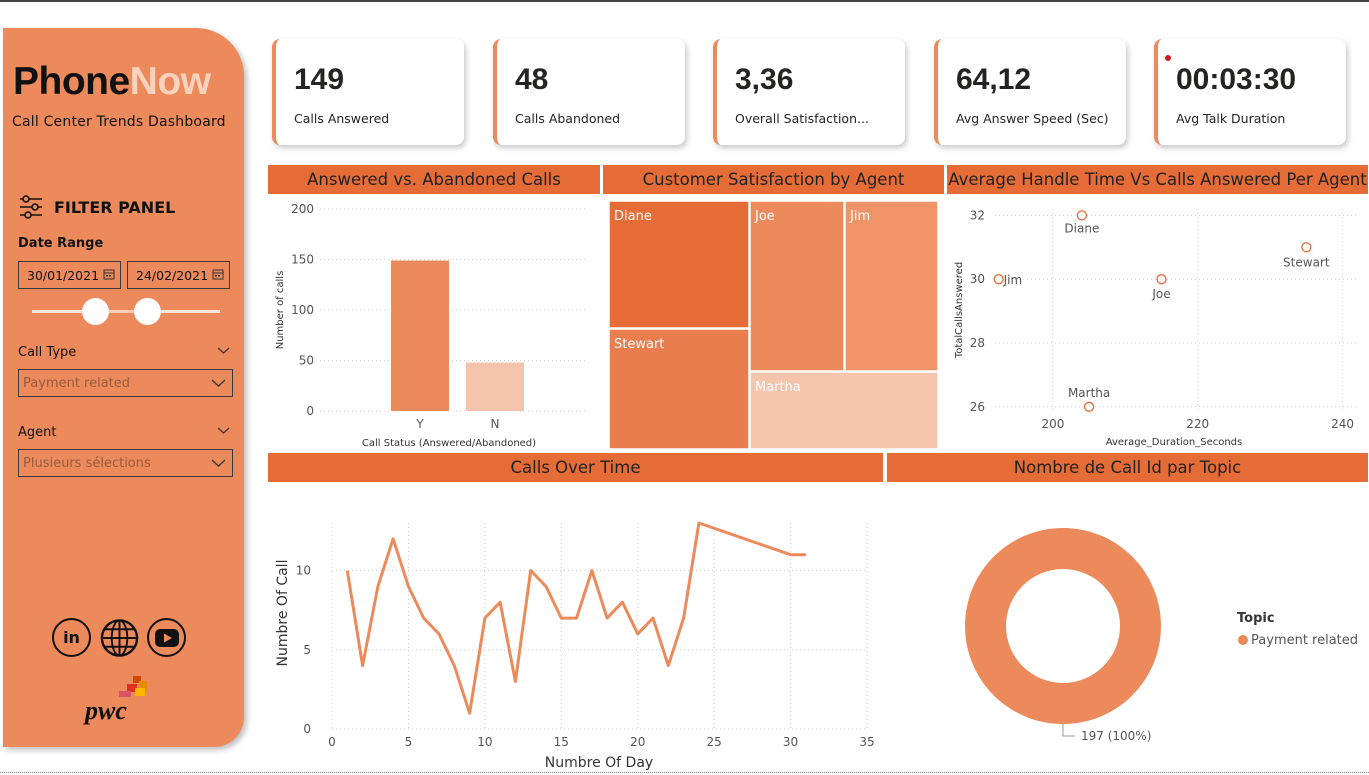 The width and height of the screenshot is (1369, 775). I want to click on scatter-point-label: Martha, so click(1089, 393).